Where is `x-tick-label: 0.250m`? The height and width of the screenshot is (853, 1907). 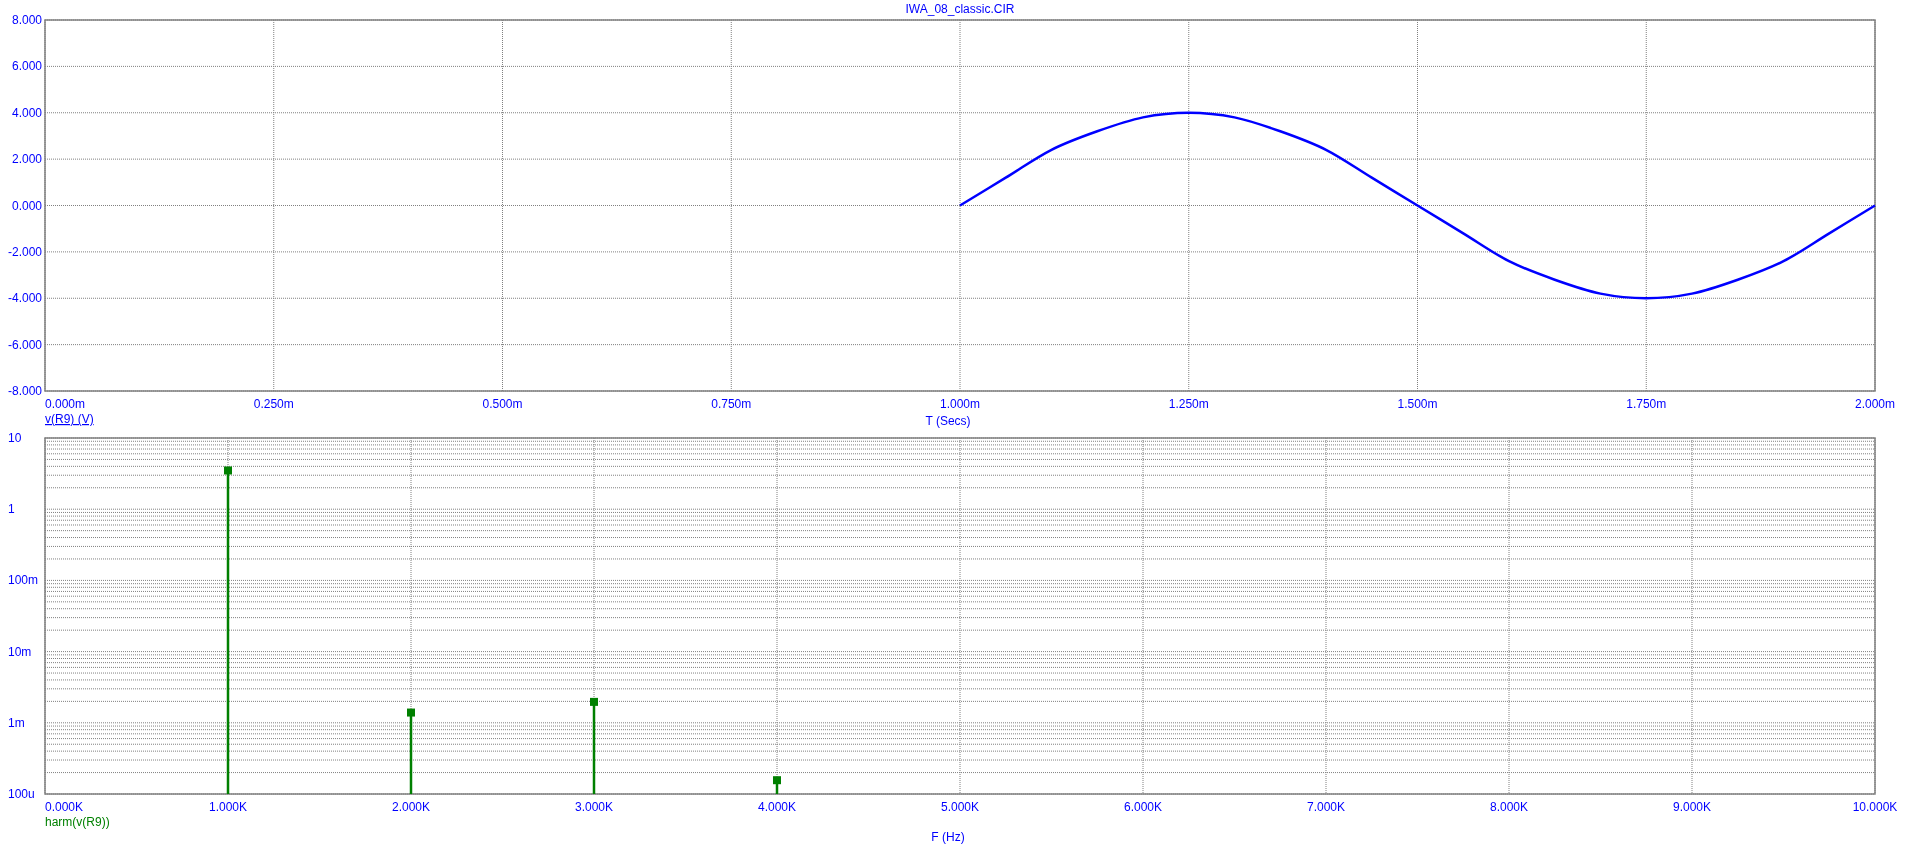
x-tick-label: 0.250m is located at coordinates (273, 404).